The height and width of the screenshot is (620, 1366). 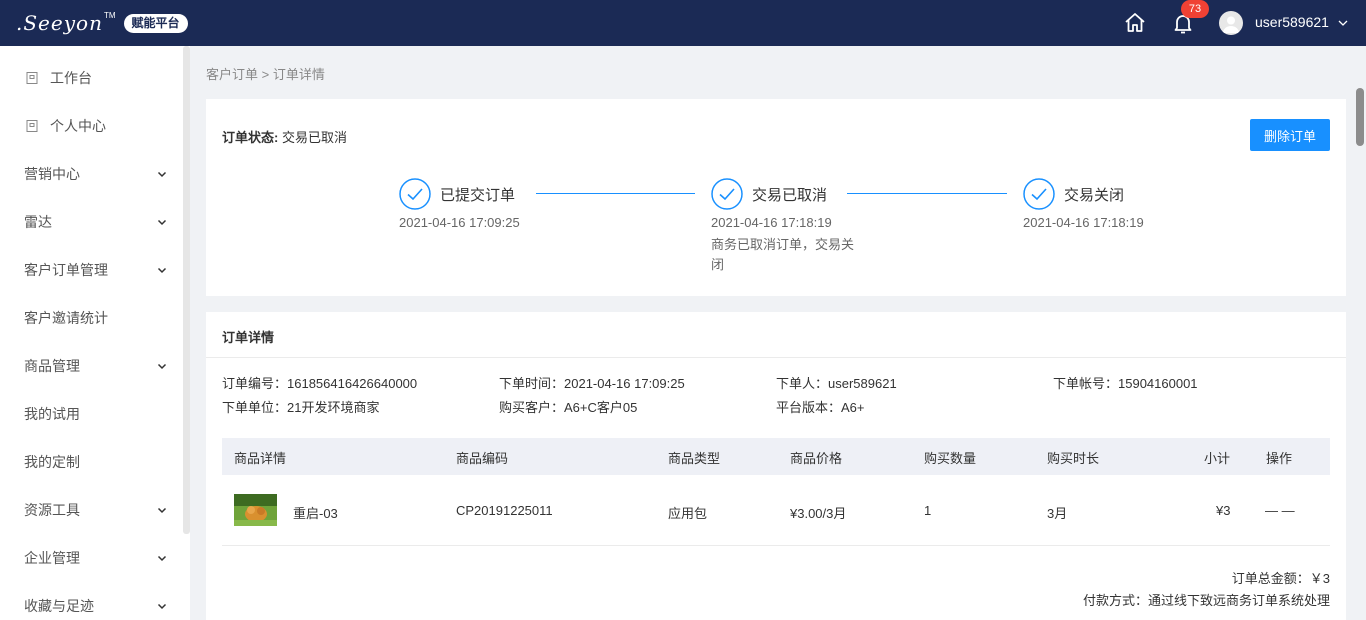 I want to click on order-status-label: 订单状态:, so click(x=250, y=137).